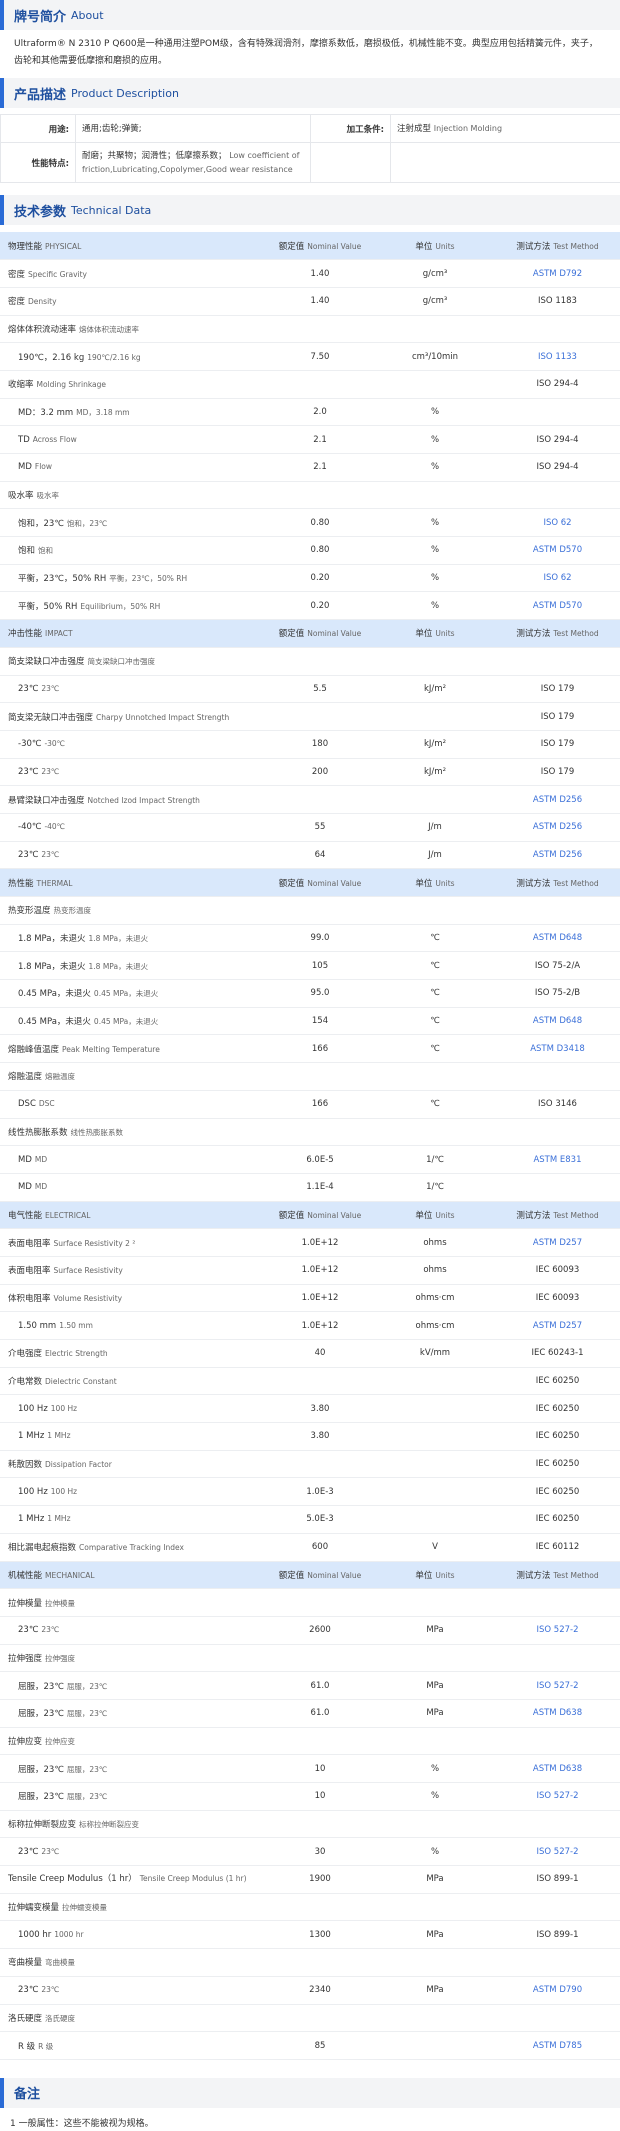  What do you see at coordinates (69, 1934) in the screenshot?
I see `property-name-en: 1000 hr` at bounding box center [69, 1934].